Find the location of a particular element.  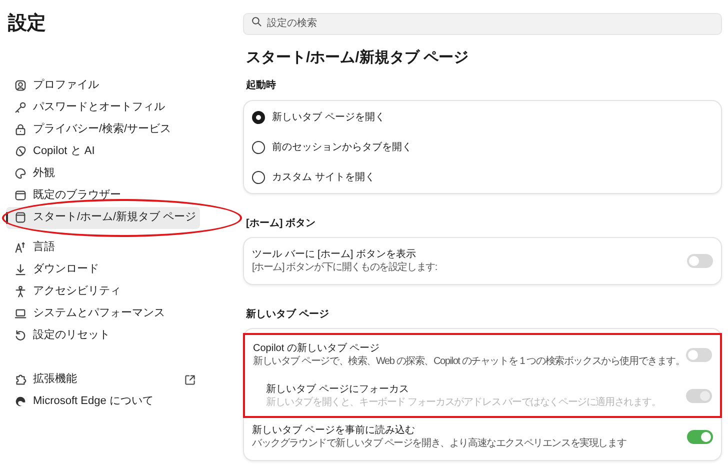

sidebar-item: プライバシー/検索/サービス is located at coordinates (103, 129).